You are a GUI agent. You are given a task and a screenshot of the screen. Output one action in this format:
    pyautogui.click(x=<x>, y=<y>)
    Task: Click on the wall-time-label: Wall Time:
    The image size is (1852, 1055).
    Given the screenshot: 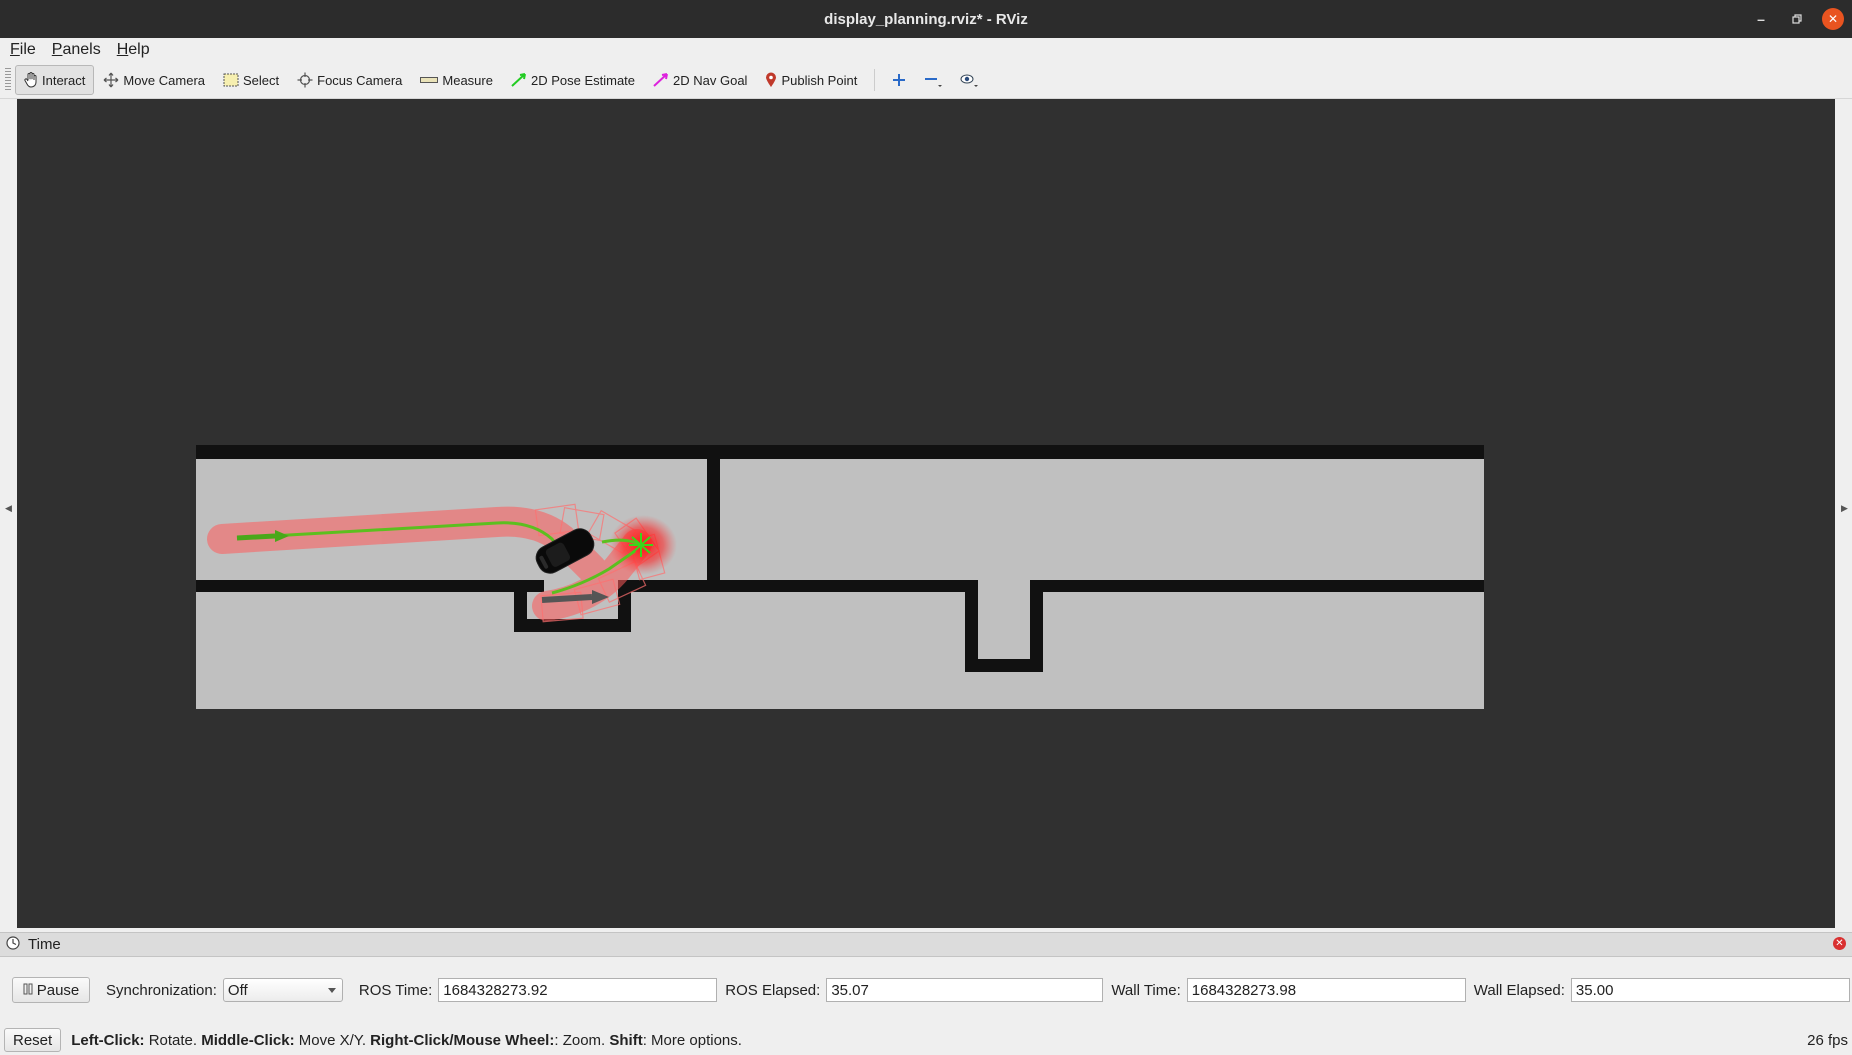 What is the action you would take?
    pyautogui.click(x=1146, y=990)
    